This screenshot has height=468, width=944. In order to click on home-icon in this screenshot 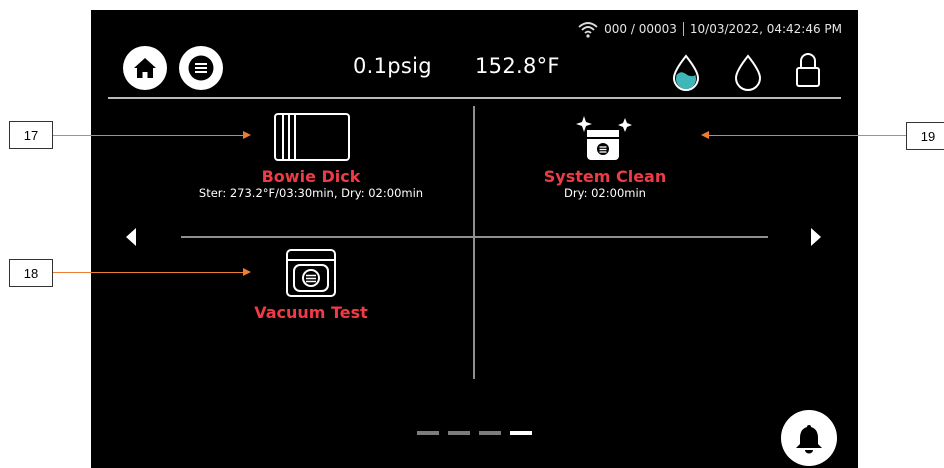, I will do `click(145, 68)`.